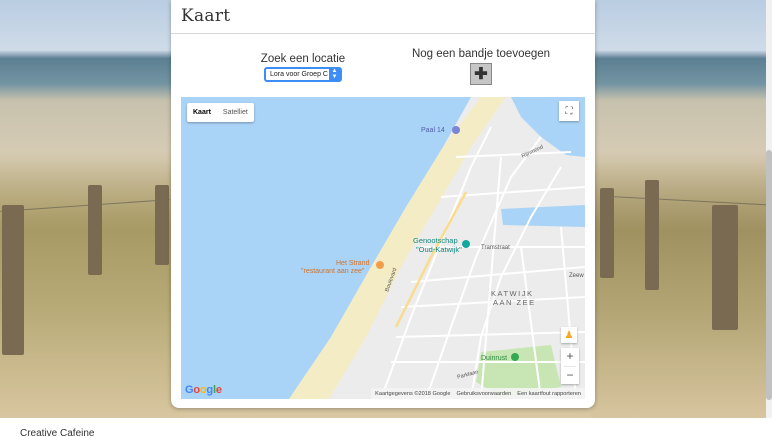 The width and height of the screenshot is (772, 437). I want to click on fullscreen-button: ⛶, so click(569, 111).